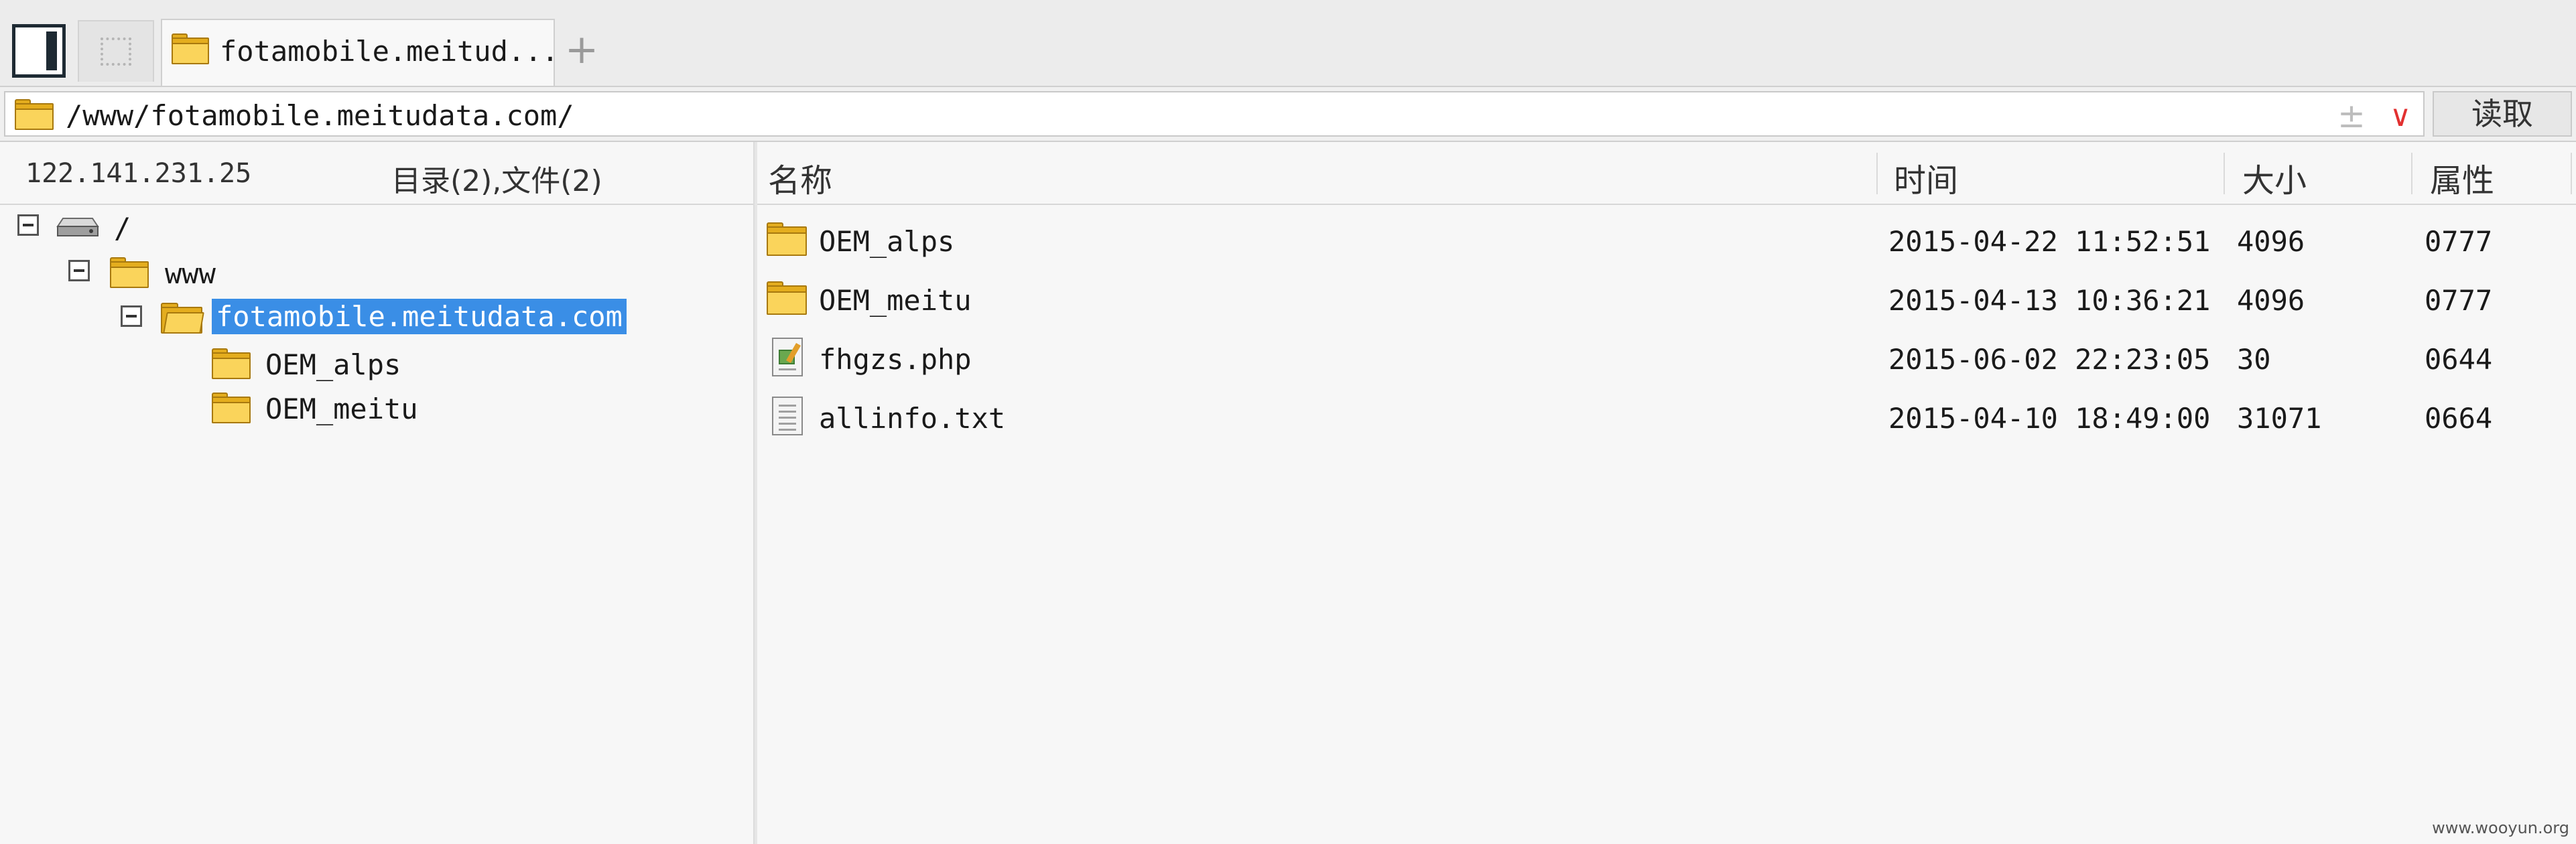  Describe the element at coordinates (341, 409) in the screenshot. I see `tree-label: OEM_meitu` at that location.